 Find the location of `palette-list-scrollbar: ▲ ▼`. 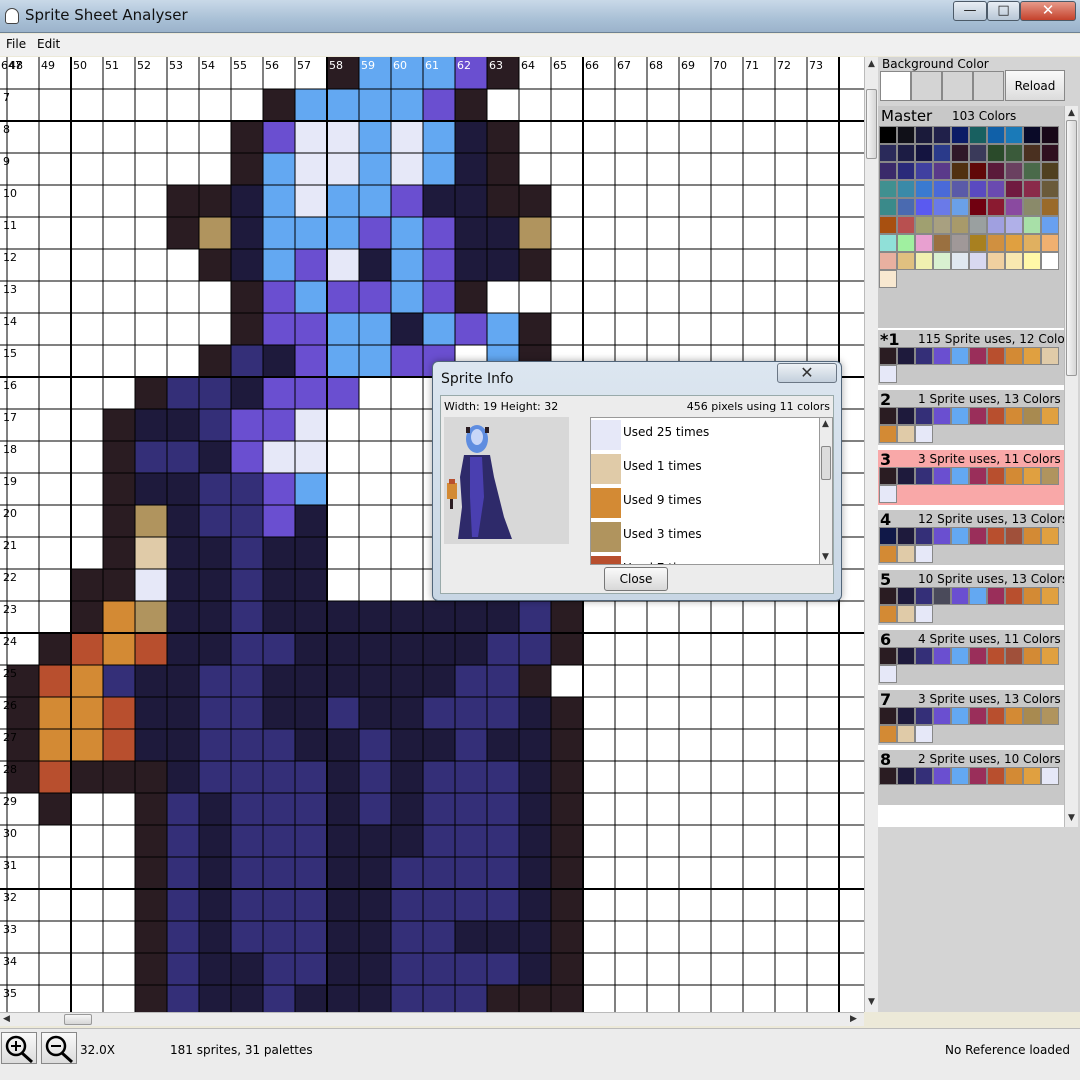

palette-list-scrollbar: ▲ ▼ is located at coordinates (1071, 466).